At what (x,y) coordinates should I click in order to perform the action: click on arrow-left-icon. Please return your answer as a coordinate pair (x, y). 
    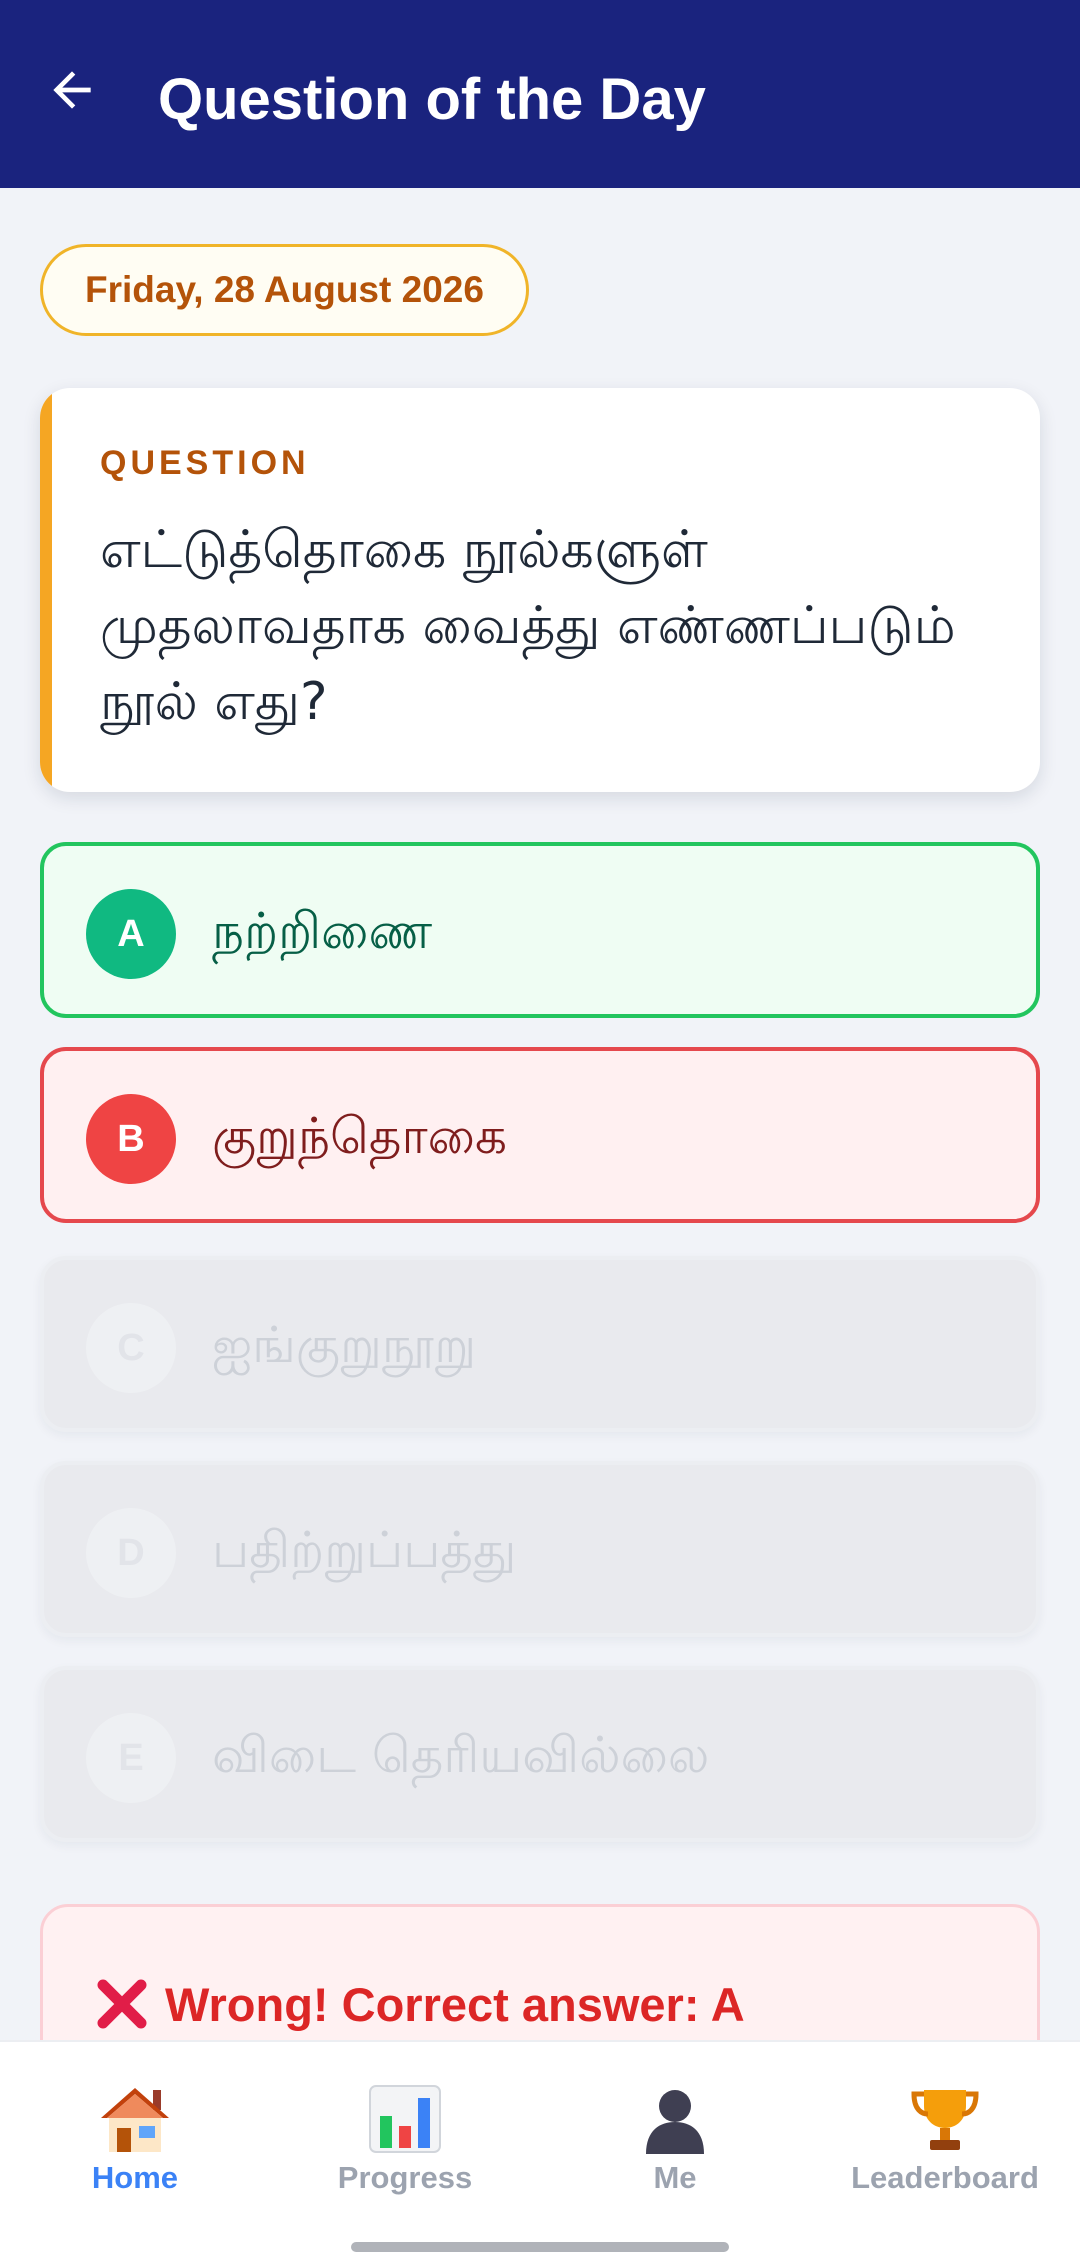
    Looking at the image, I should click on (72, 90).